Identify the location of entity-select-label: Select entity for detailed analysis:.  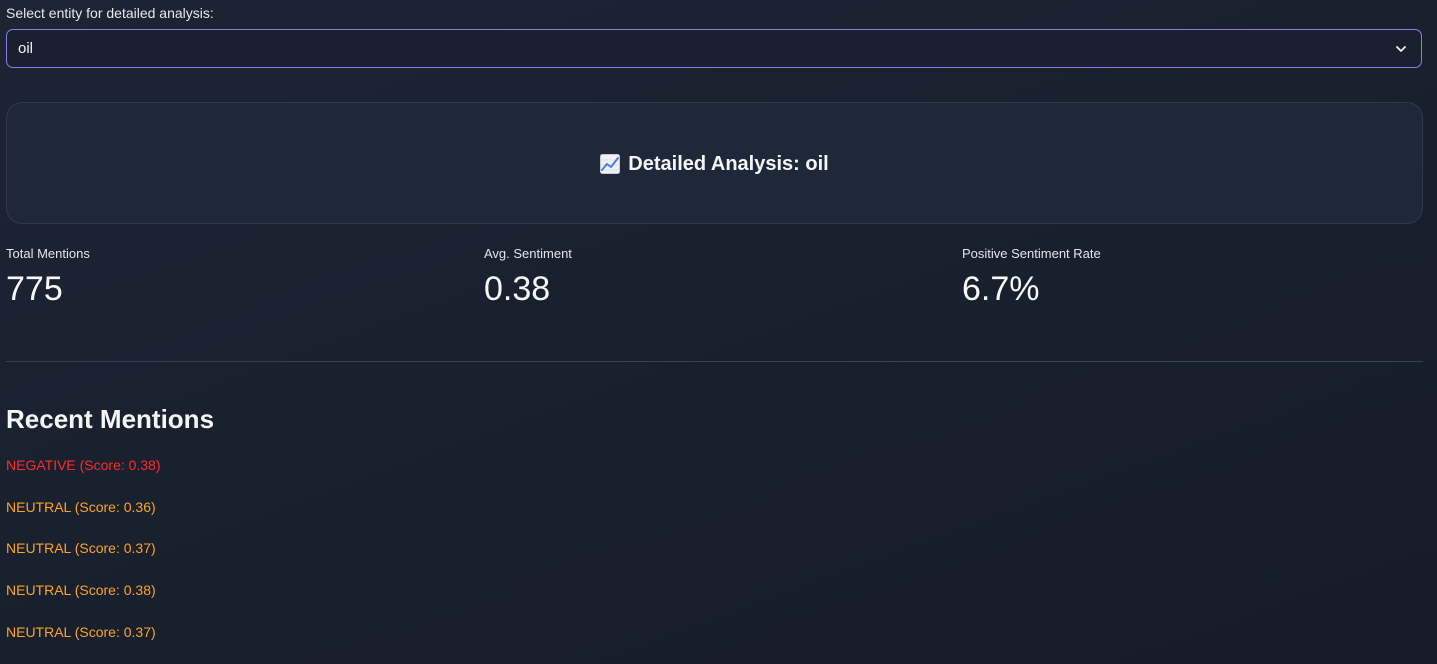
(110, 13).